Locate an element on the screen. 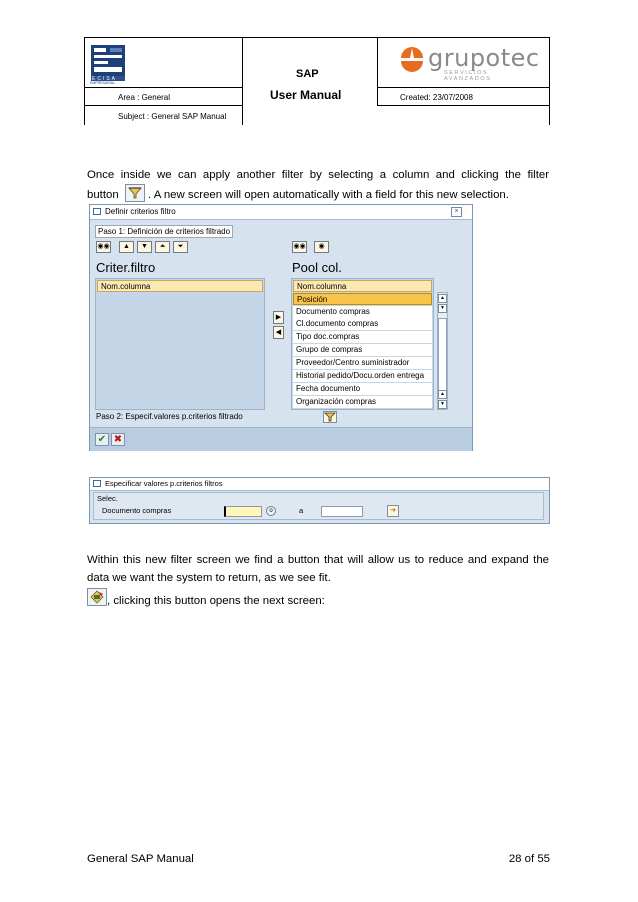 This screenshot has width=638, height=902. grupotec-logo-sub: SERVICIOS AVANZADOS is located at coordinates (468, 76).